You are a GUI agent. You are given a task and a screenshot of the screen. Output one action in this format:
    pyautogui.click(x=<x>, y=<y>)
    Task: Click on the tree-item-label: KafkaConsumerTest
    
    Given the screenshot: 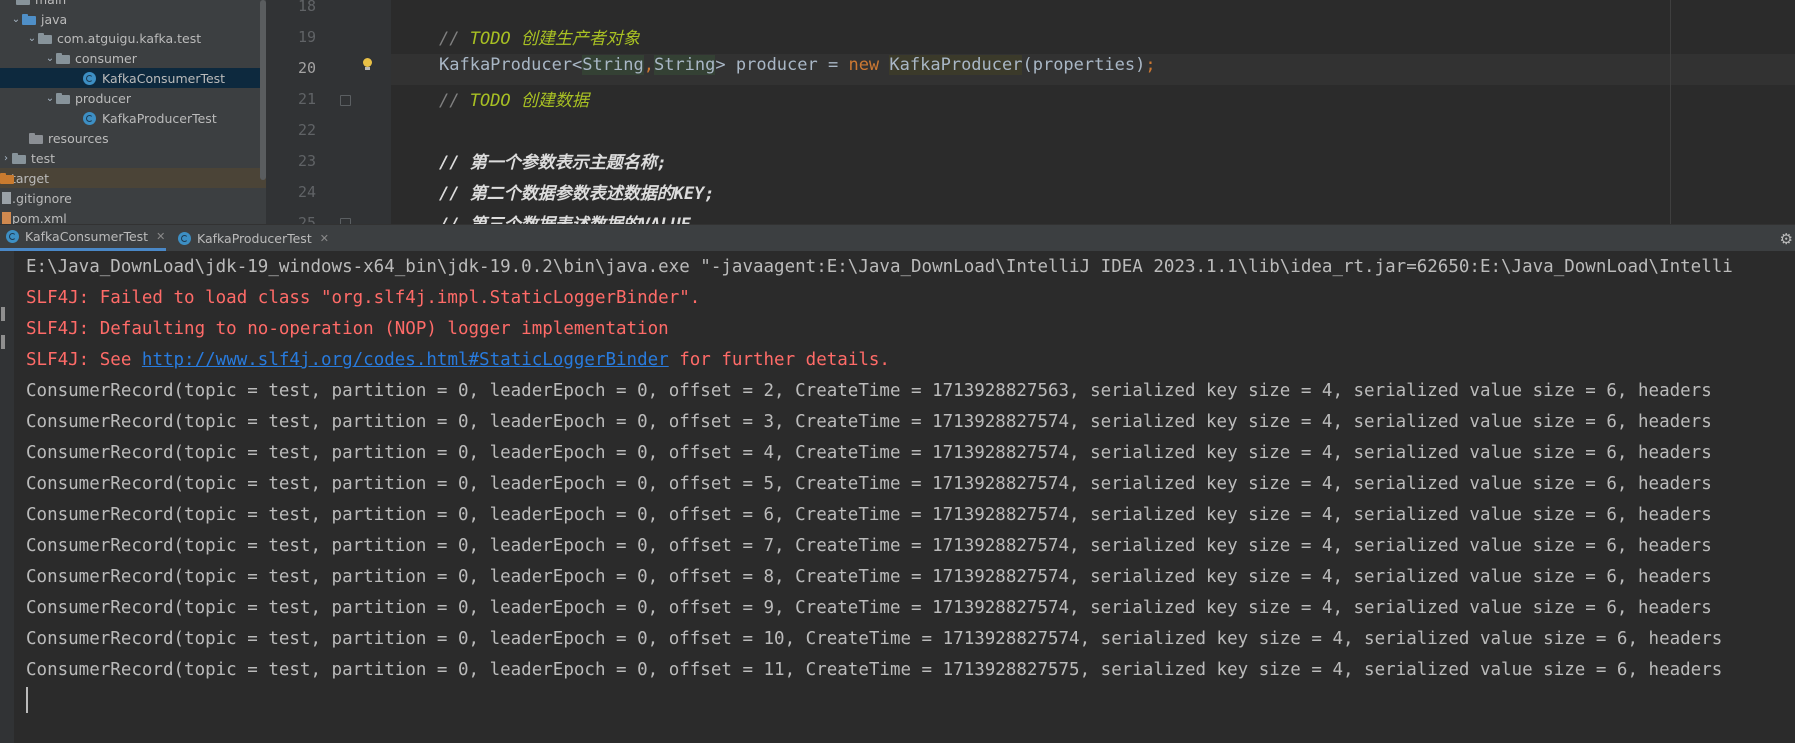 What is the action you would take?
    pyautogui.click(x=164, y=78)
    